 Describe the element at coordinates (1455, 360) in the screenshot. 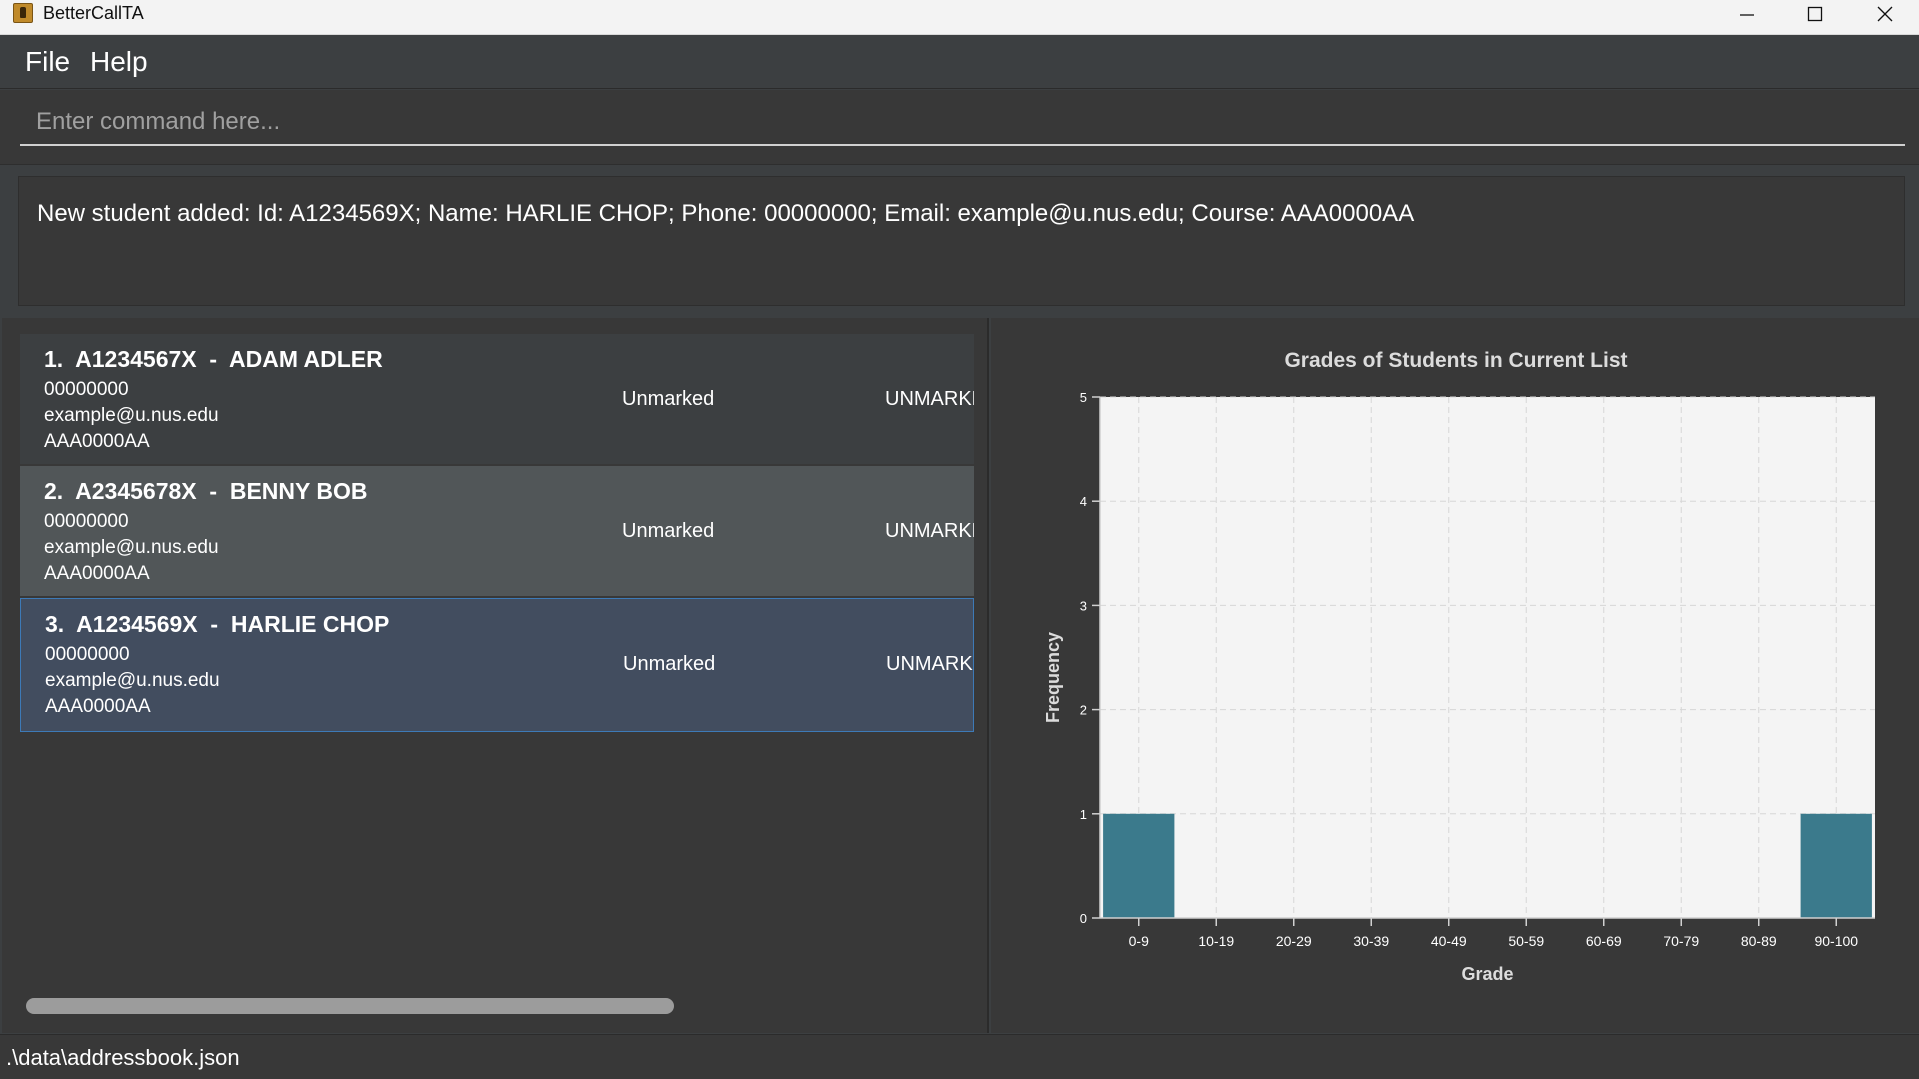

I see `chart-title: Grades of Students in Current List` at that location.